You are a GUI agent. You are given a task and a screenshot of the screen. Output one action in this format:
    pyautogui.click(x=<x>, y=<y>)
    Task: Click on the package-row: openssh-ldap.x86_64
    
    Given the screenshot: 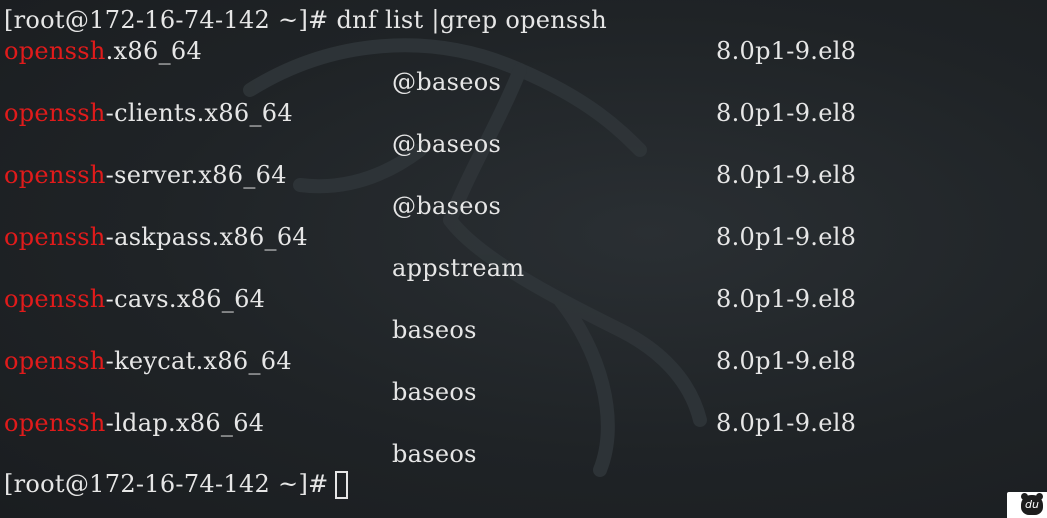 What is the action you would take?
    pyautogui.click(x=134, y=423)
    